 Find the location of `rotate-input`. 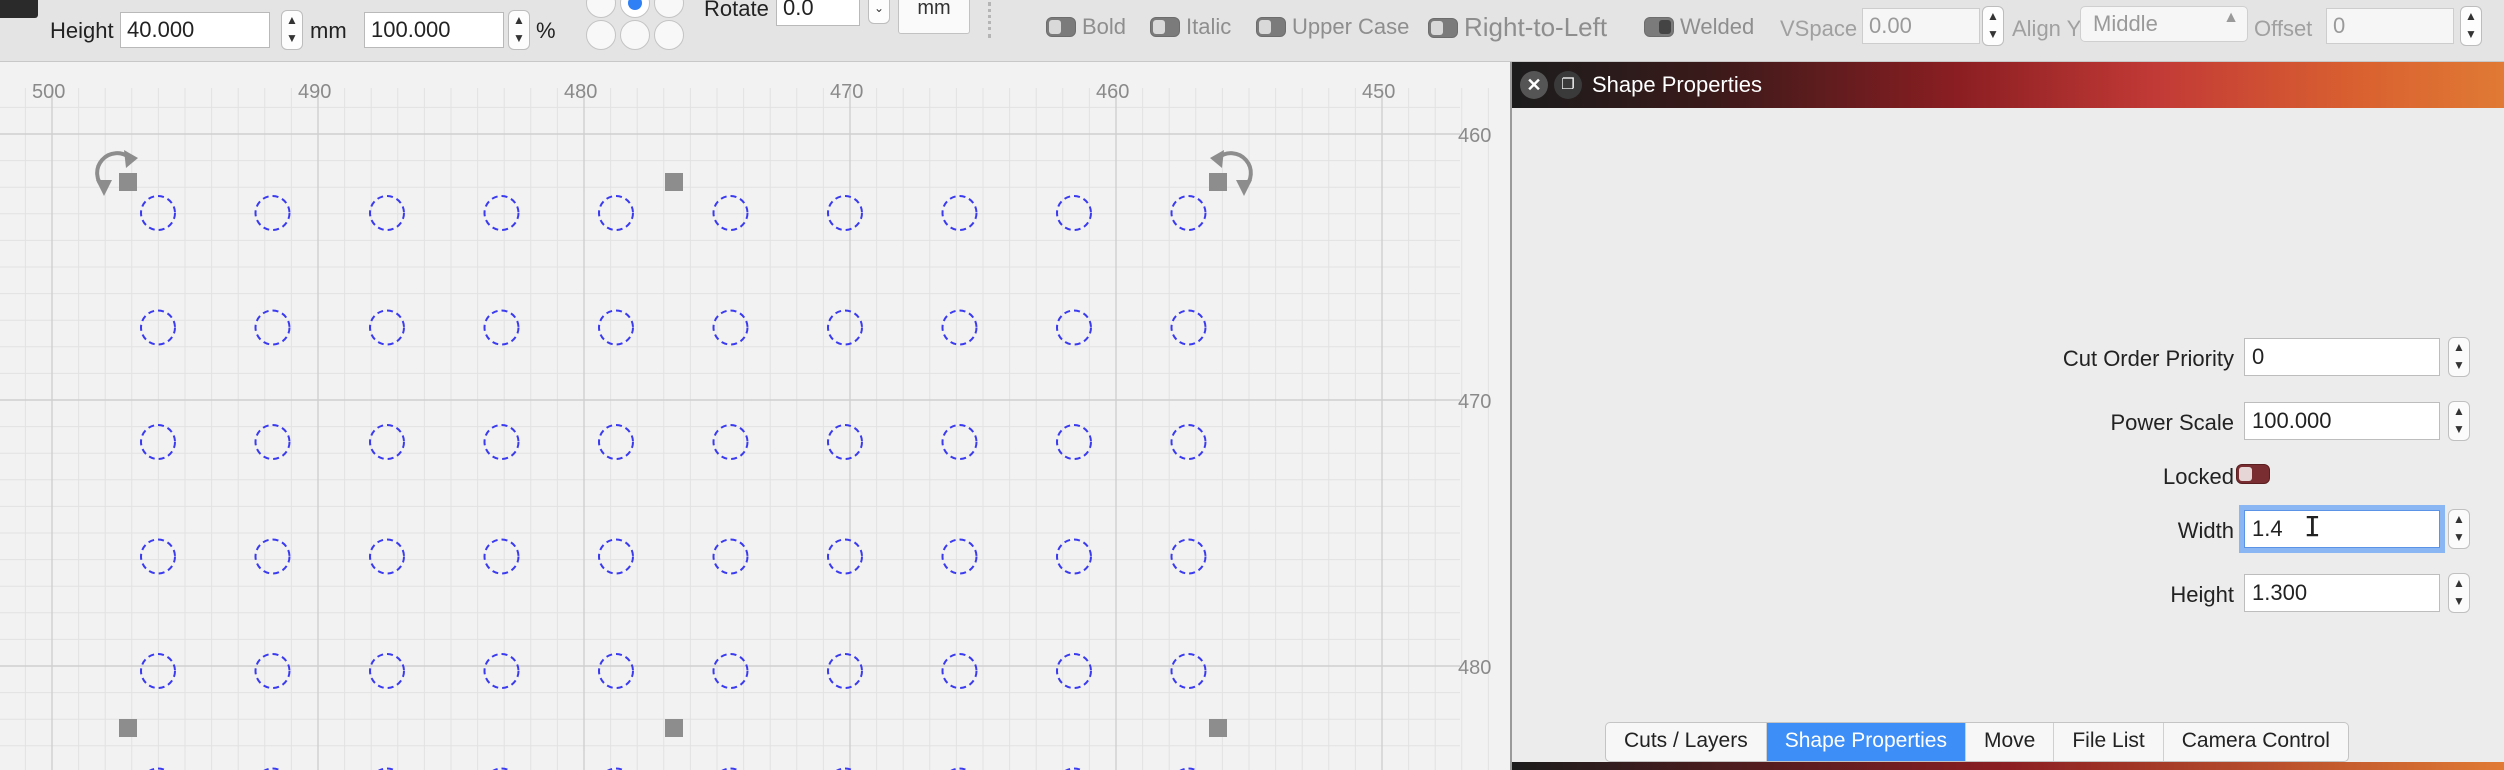

rotate-input is located at coordinates (818, 13).